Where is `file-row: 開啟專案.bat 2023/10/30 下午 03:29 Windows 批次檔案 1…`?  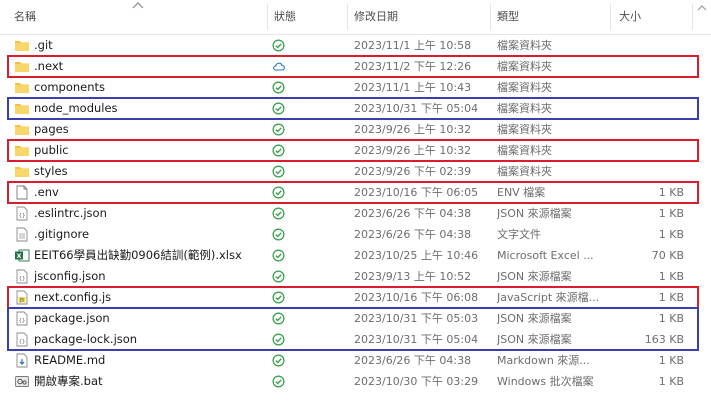
file-row: 開啟專案.bat 2023/10/30 下午 03:29 Windows 批次檔案 1… is located at coordinates (355, 381).